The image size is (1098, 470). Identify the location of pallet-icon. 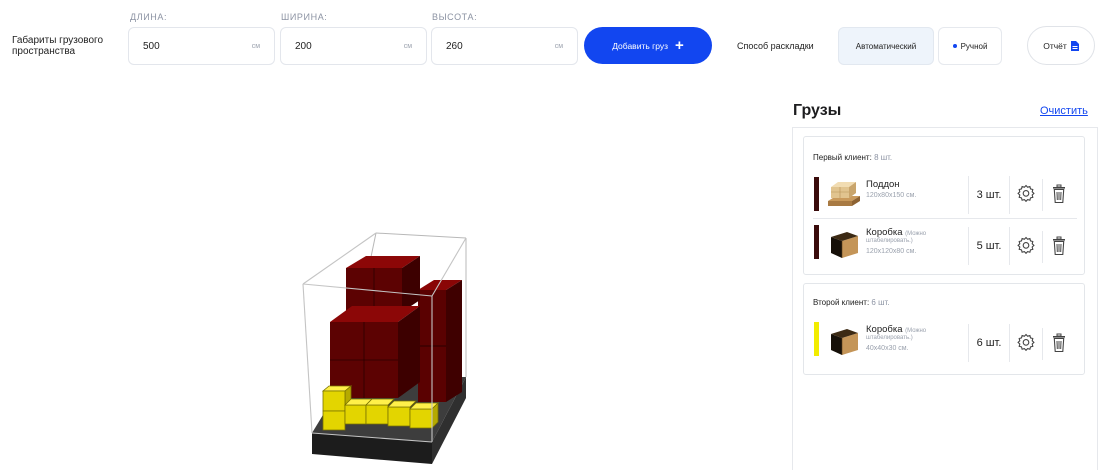
(844, 194).